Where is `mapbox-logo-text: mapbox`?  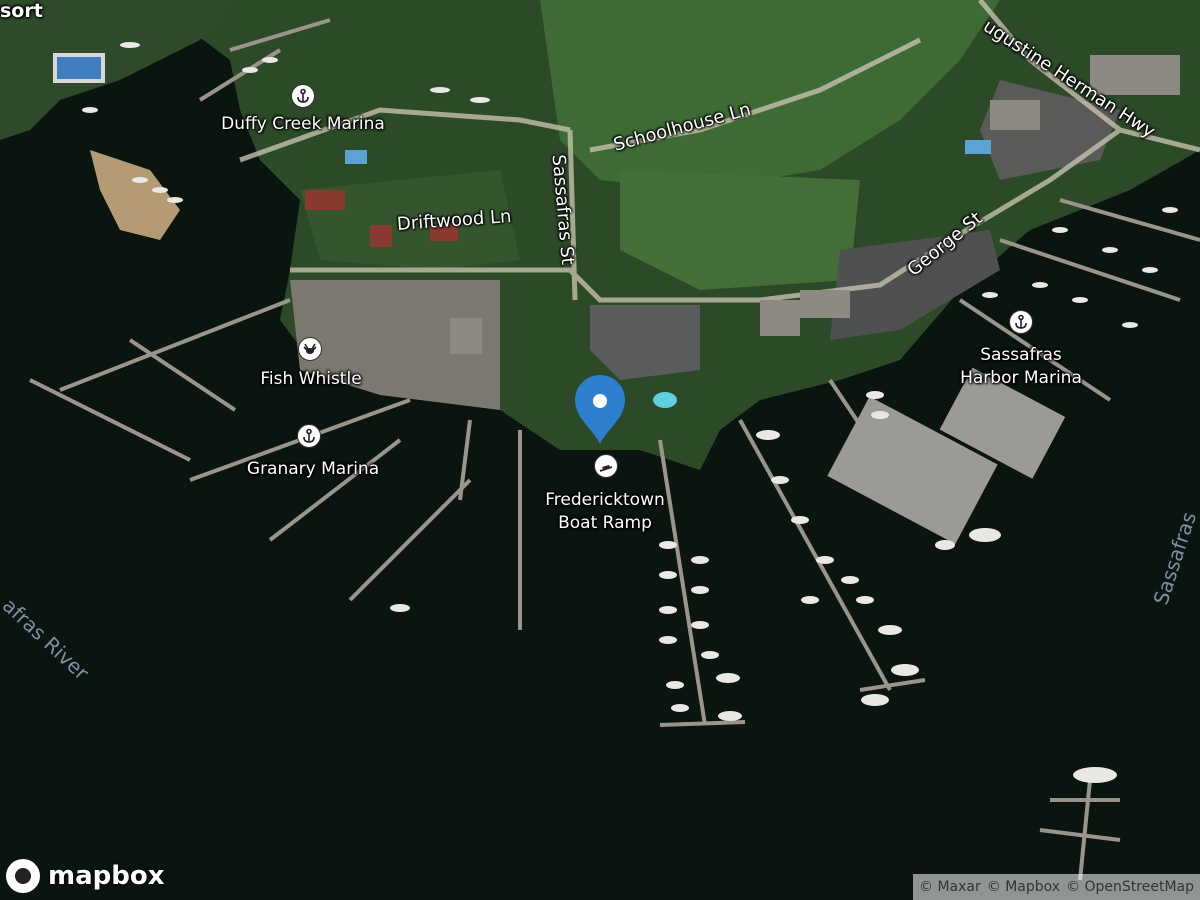
mapbox-logo-text: mapbox is located at coordinates (106, 876).